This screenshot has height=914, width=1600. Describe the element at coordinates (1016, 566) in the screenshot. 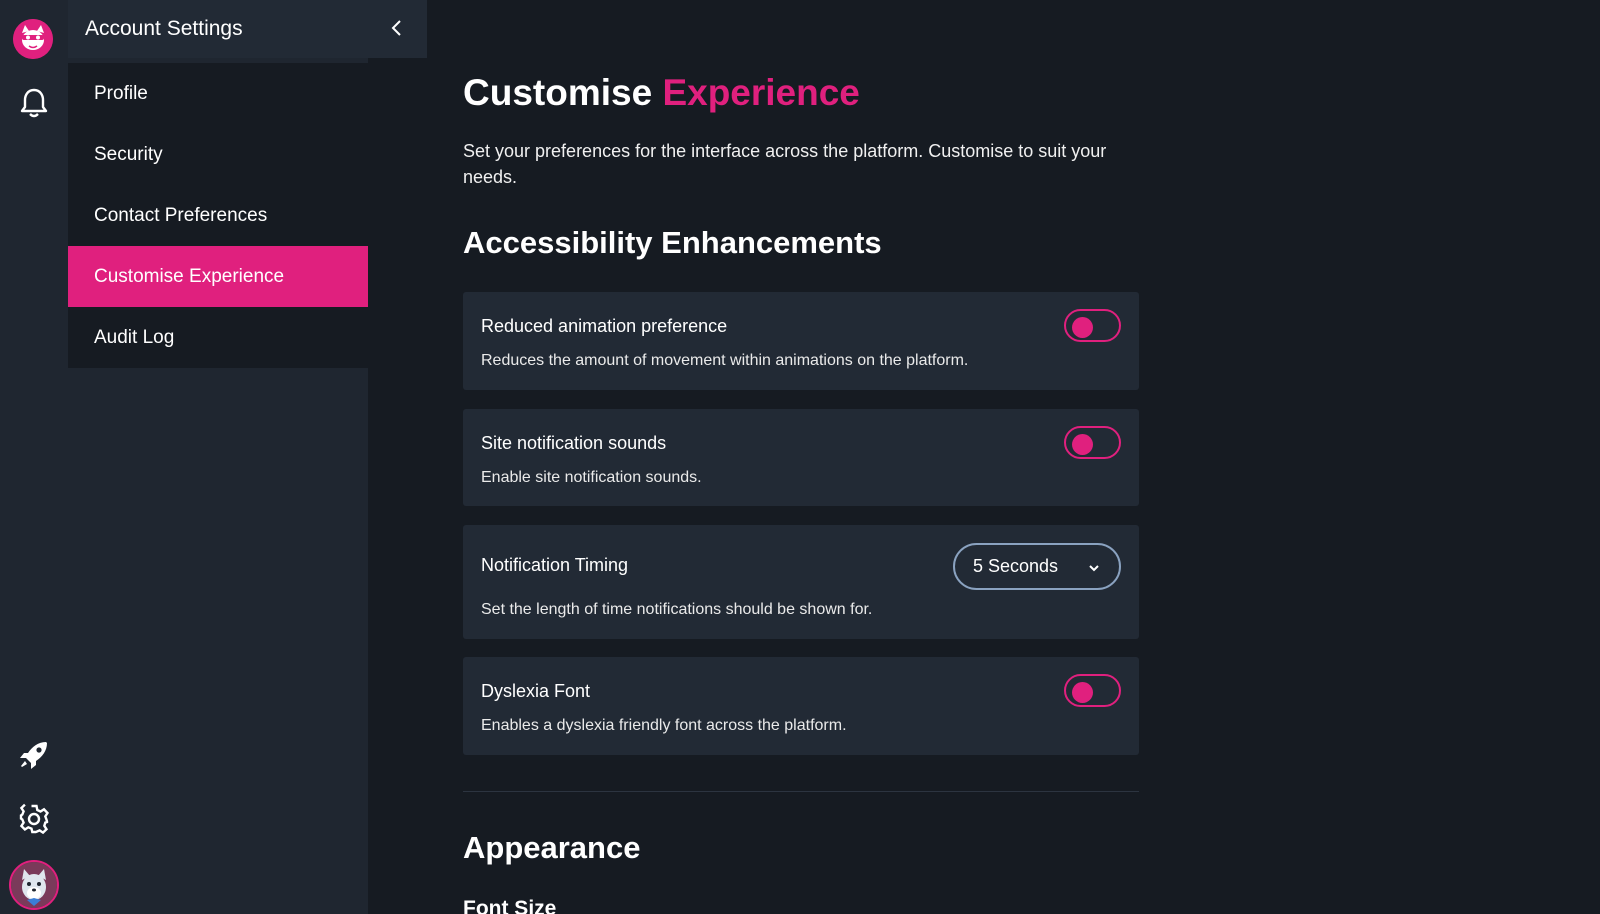

I see `select-value: 5 Seconds` at that location.